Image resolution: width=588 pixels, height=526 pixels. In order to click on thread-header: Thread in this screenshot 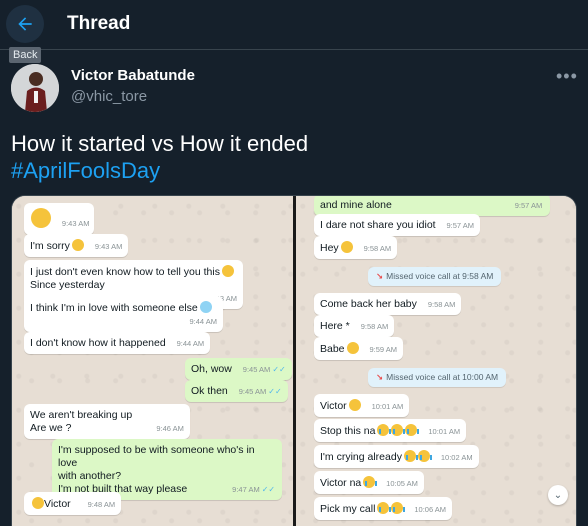, I will do `click(294, 25)`.